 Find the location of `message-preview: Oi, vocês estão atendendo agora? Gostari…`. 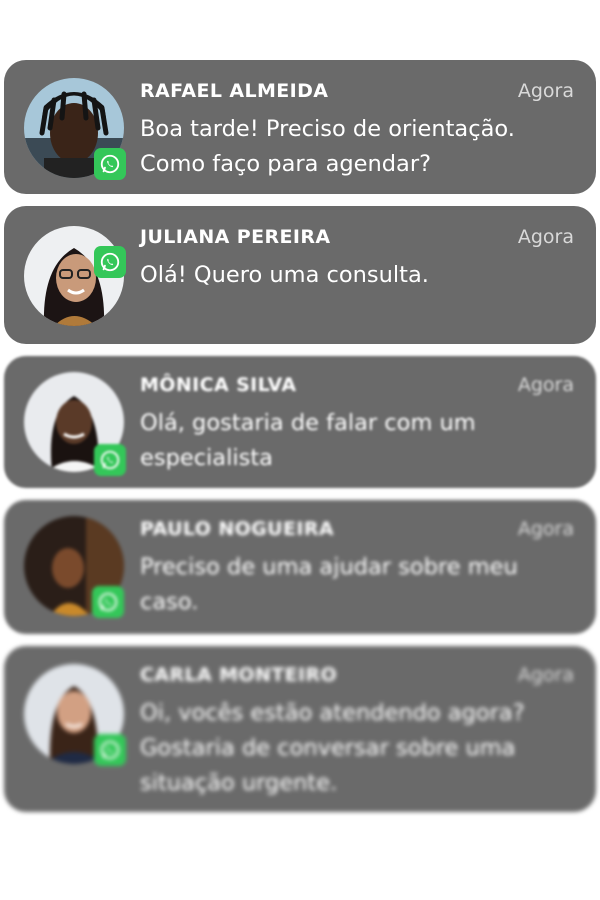

message-preview: Oi, vocês estão atendendo agora? Gostari… is located at coordinates (332, 748).